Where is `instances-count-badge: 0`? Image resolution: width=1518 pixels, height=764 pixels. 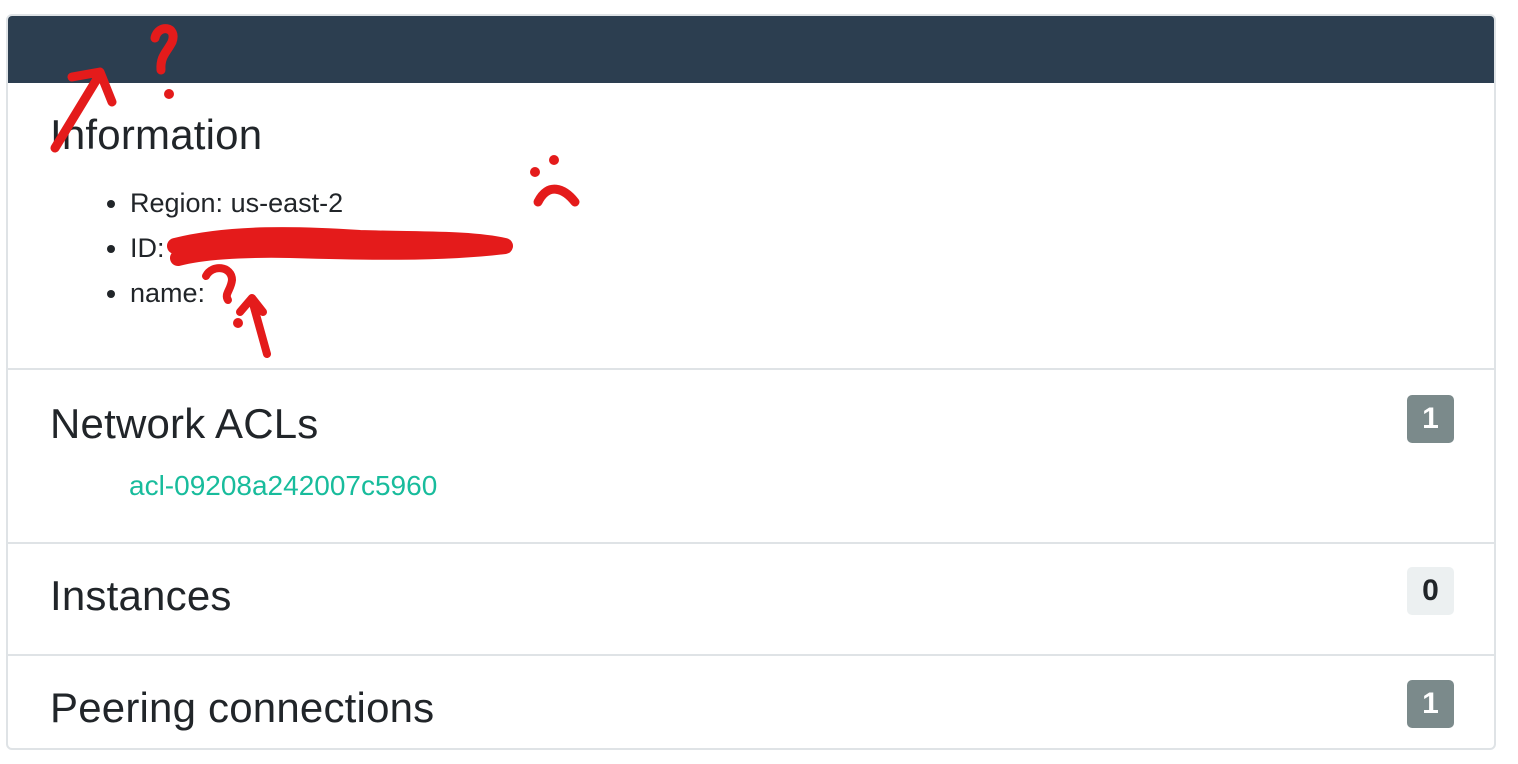 instances-count-badge: 0 is located at coordinates (1430, 591).